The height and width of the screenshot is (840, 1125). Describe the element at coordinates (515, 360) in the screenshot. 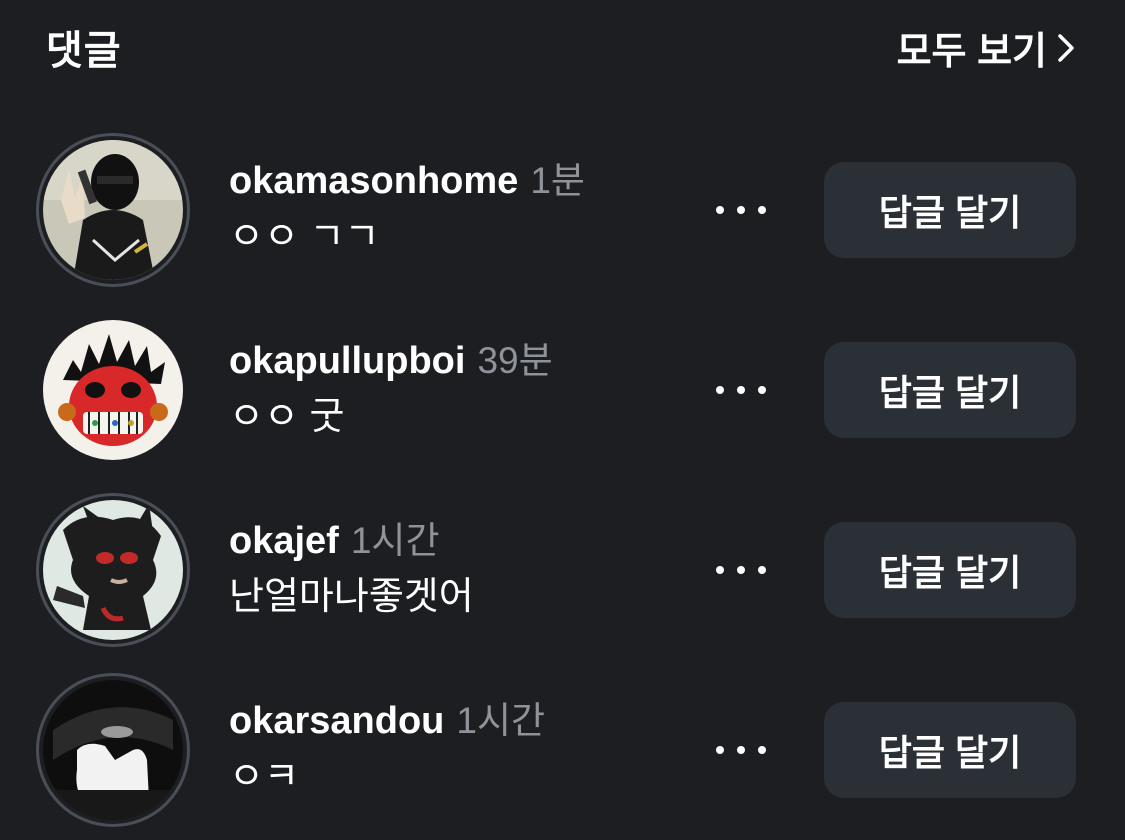

I see `comment-time: 39분` at that location.